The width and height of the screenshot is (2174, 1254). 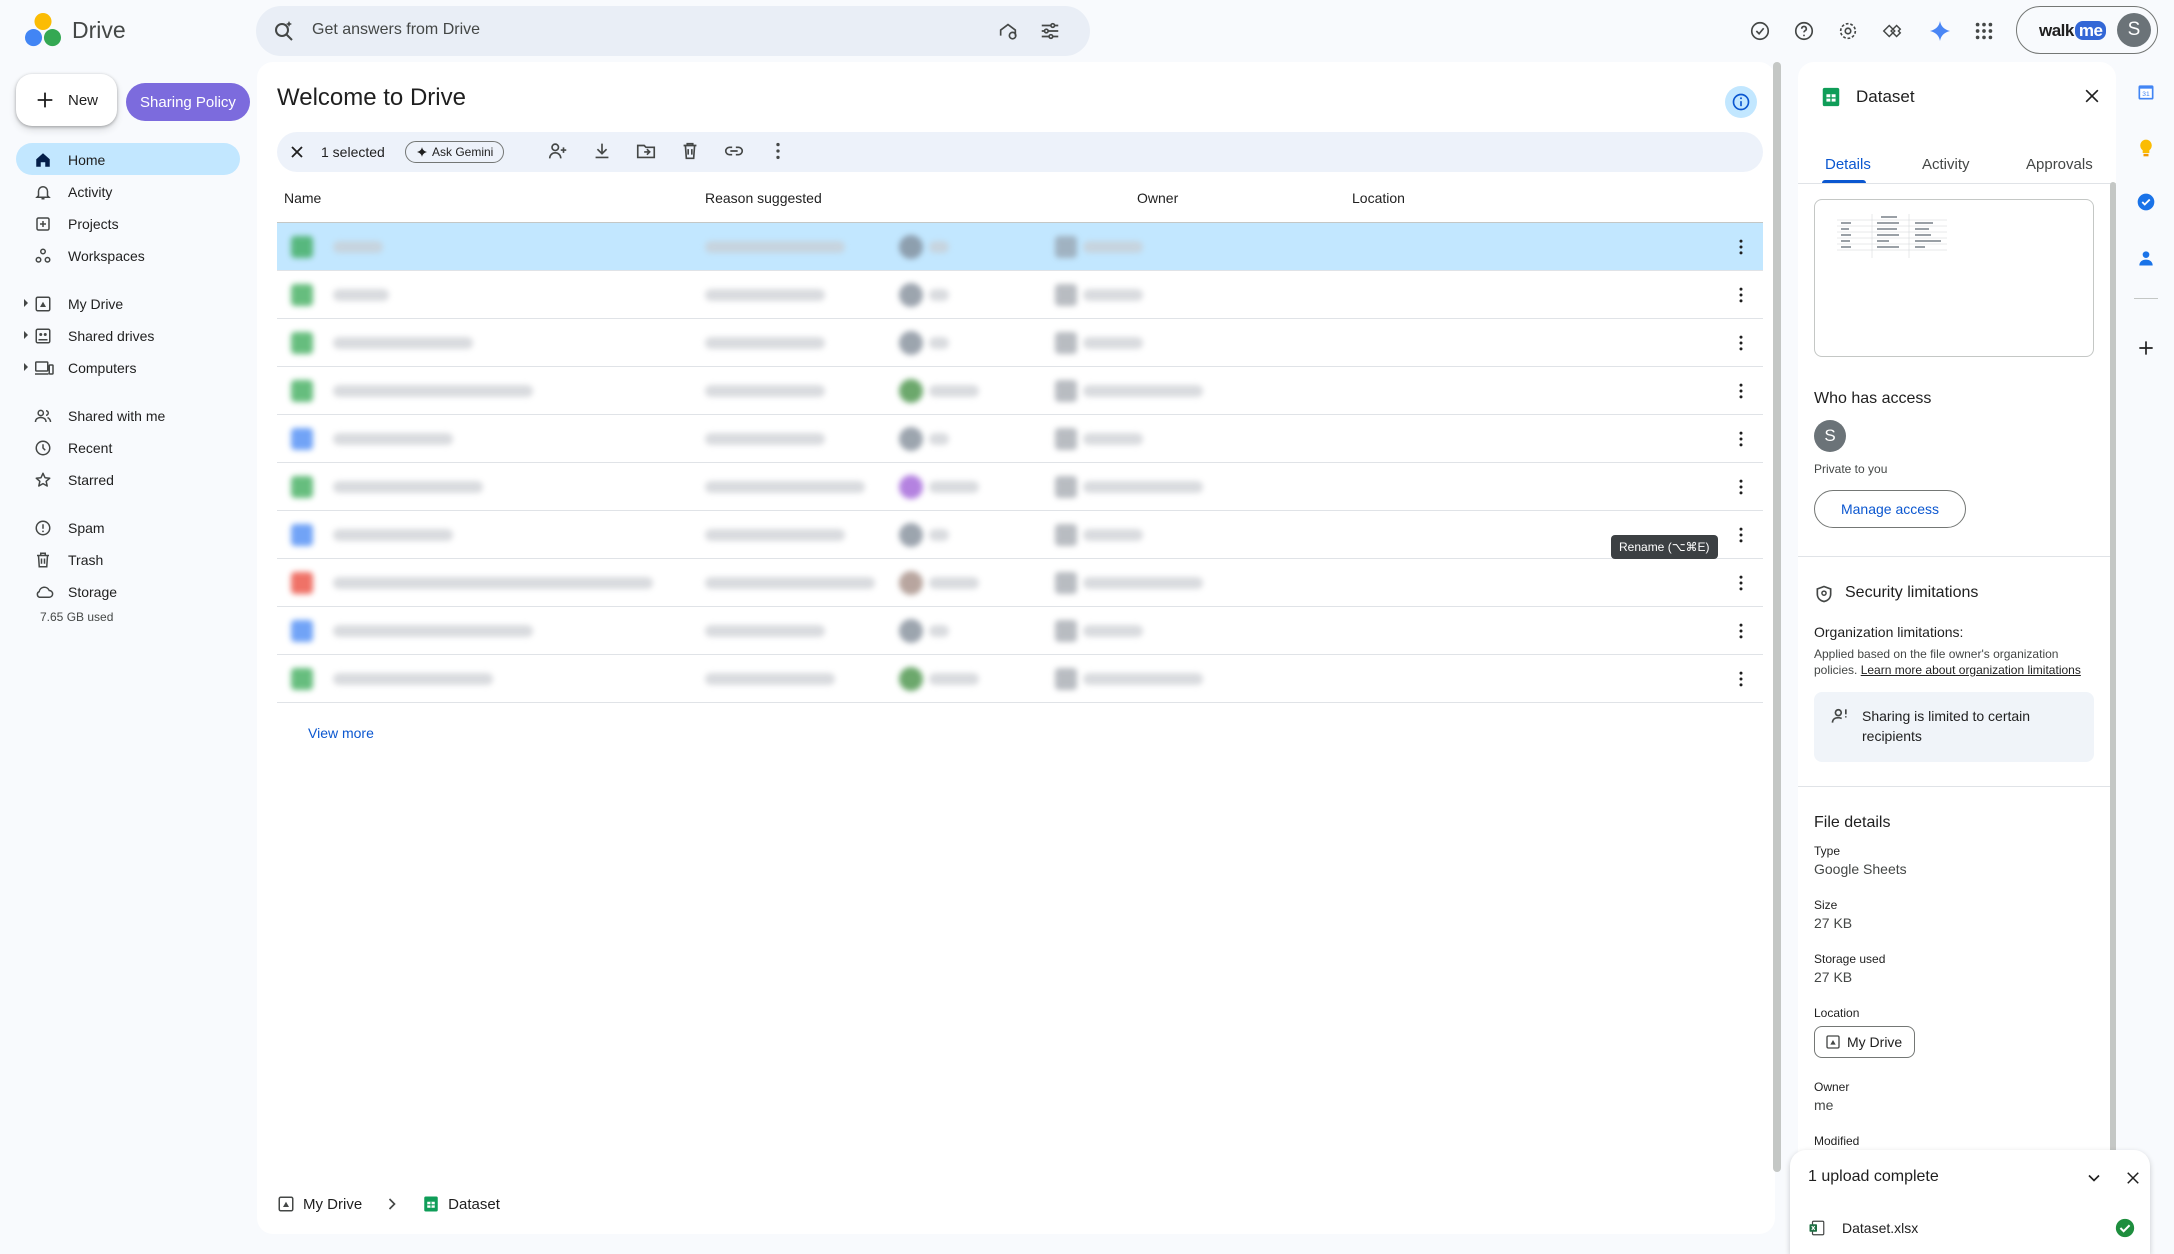 What do you see at coordinates (1892, 31) in the screenshot?
I see `gemini-tools-icon` at bounding box center [1892, 31].